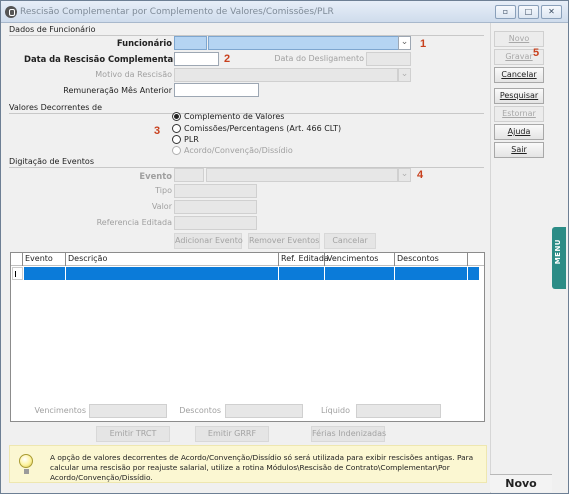 This screenshot has width=569, height=494. Describe the element at coordinates (216, 90) in the screenshot. I see `remuneracao-input` at that location.